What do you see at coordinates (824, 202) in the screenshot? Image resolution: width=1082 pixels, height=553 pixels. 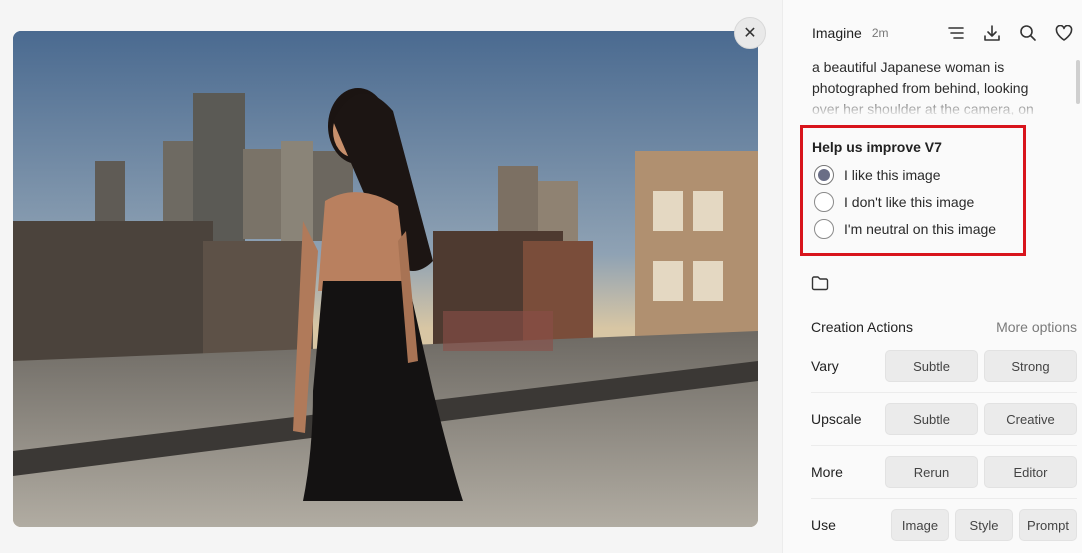 I see `radio-dislike` at bounding box center [824, 202].